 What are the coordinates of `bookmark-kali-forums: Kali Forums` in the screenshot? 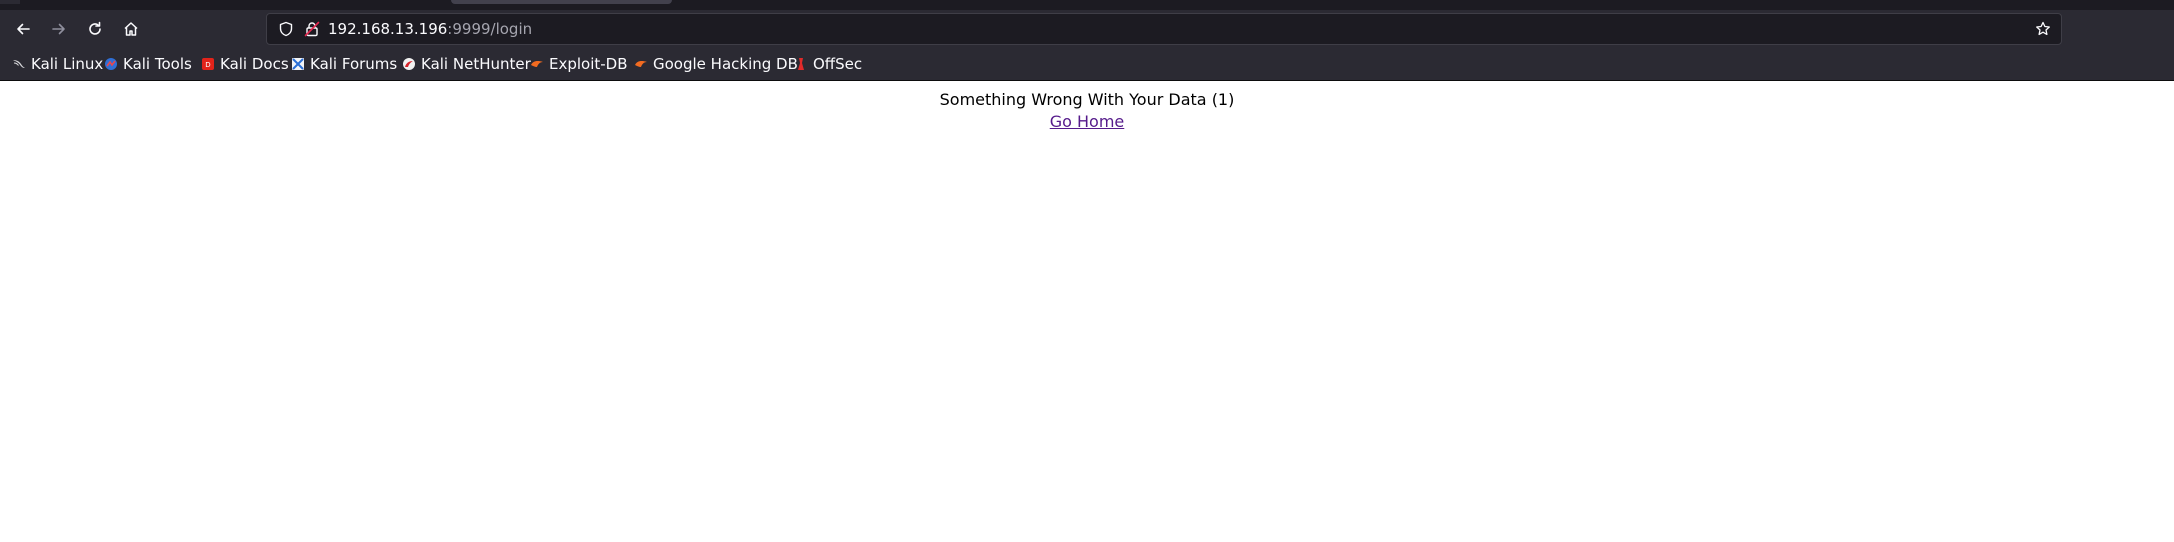 It's located at (344, 64).